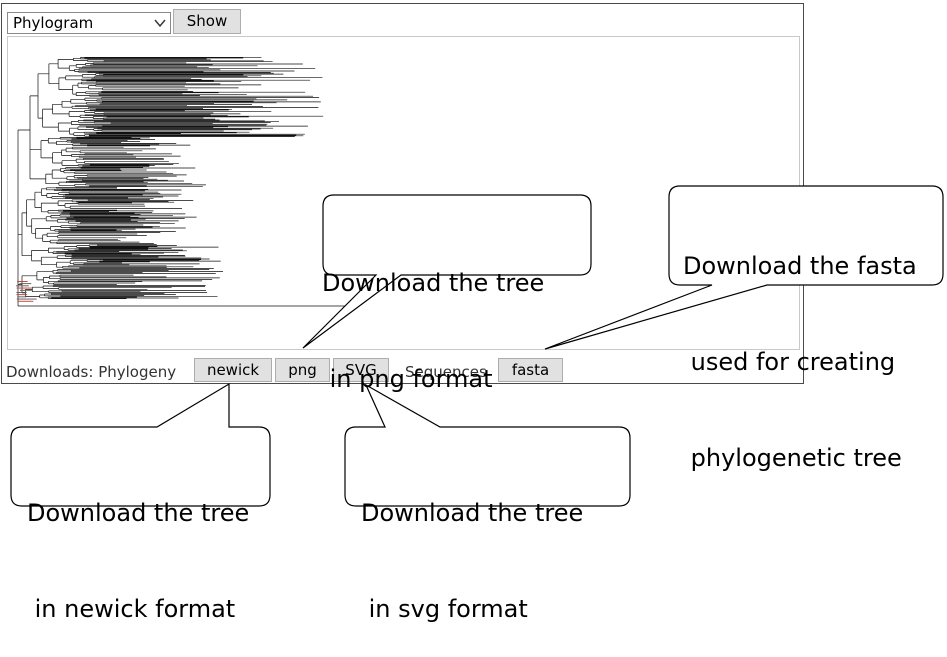 The height and width of the screenshot is (657, 947). I want to click on callout-png-text: Download the tree in png format, so click(433, 331).